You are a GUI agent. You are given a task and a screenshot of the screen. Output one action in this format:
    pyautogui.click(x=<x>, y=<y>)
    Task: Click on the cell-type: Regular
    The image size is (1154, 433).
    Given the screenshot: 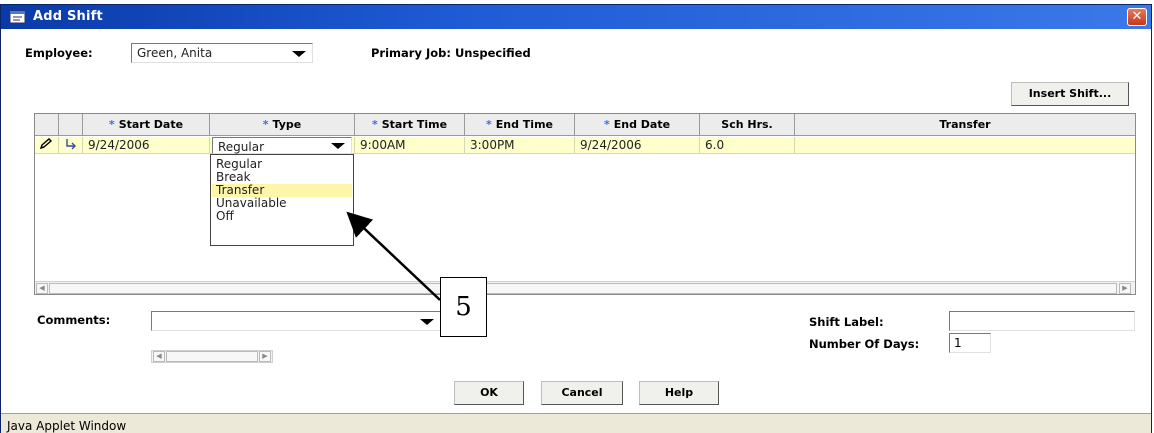 What is the action you would take?
    pyautogui.click(x=282, y=145)
    